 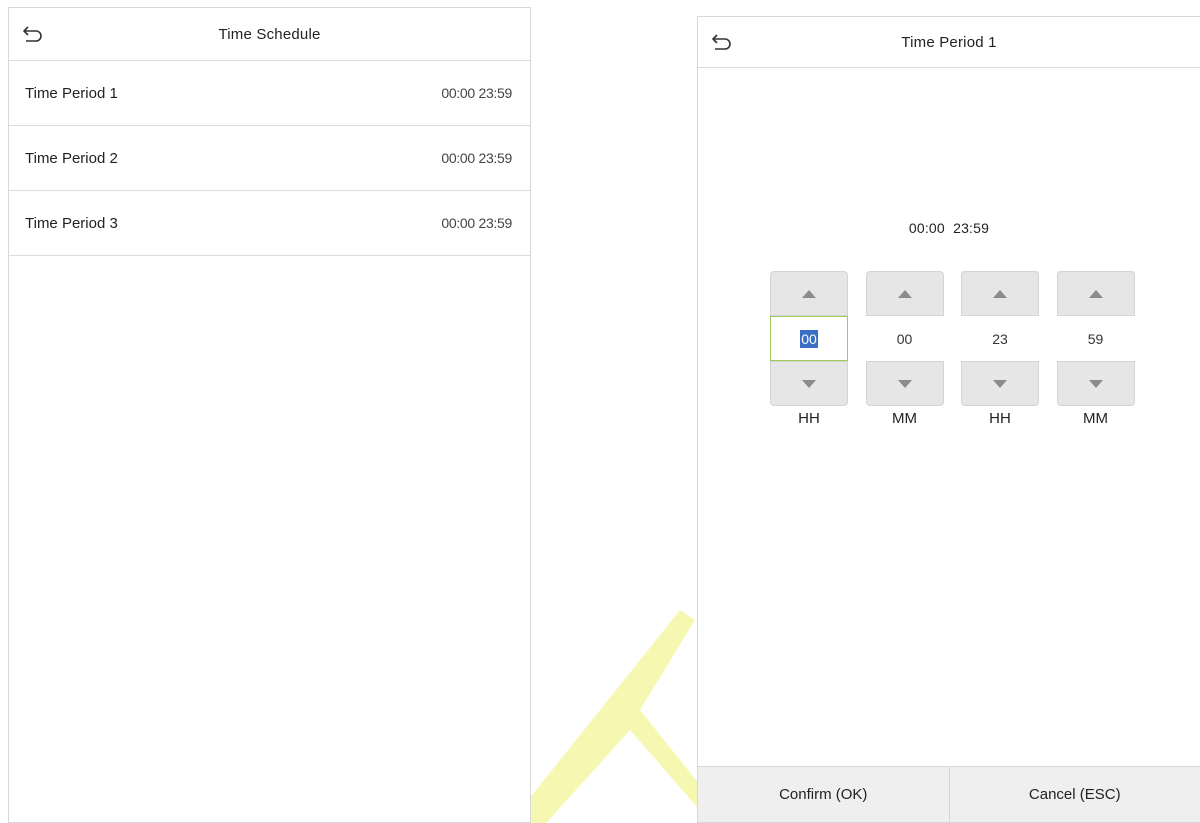 I want to click on list-item-time-period-3: Time Period 3 00:00 23:59, so click(x=269, y=223).